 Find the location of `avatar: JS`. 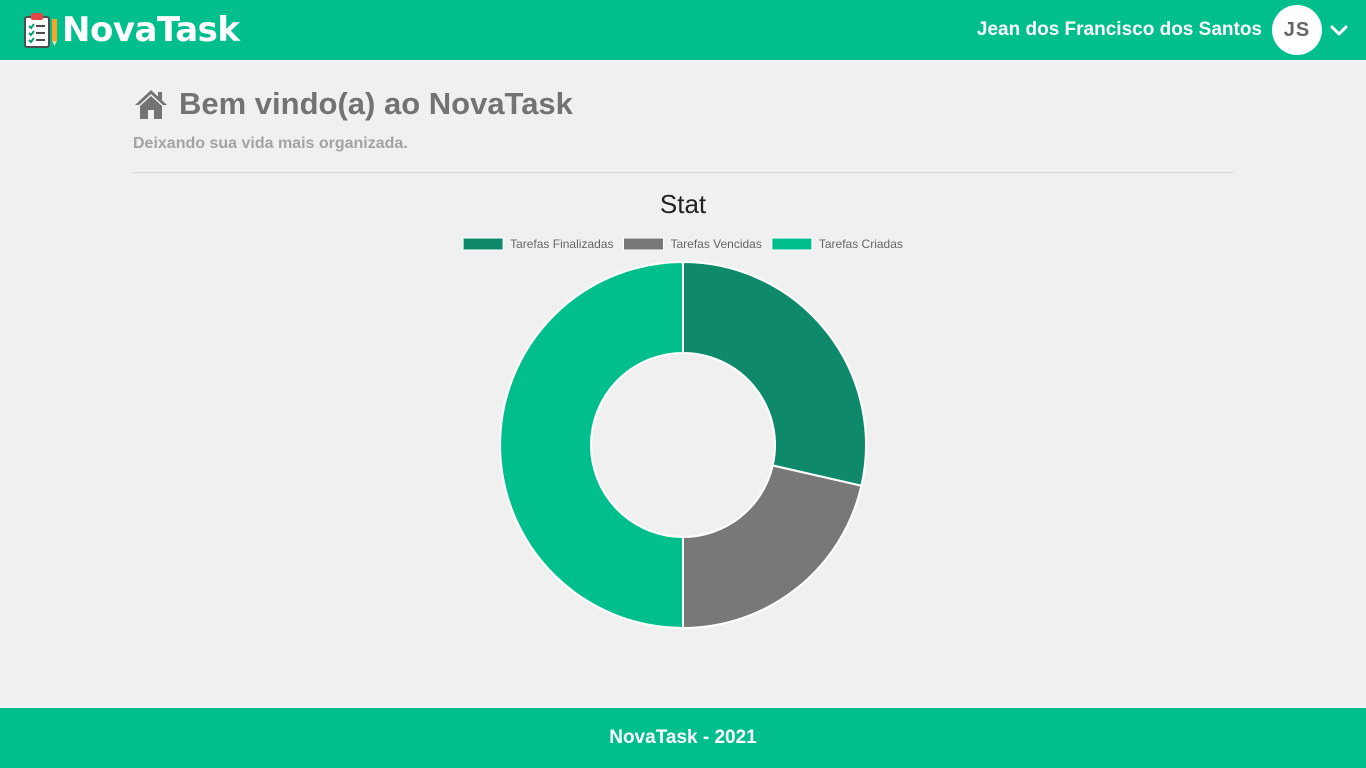

avatar: JS is located at coordinates (1297, 30).